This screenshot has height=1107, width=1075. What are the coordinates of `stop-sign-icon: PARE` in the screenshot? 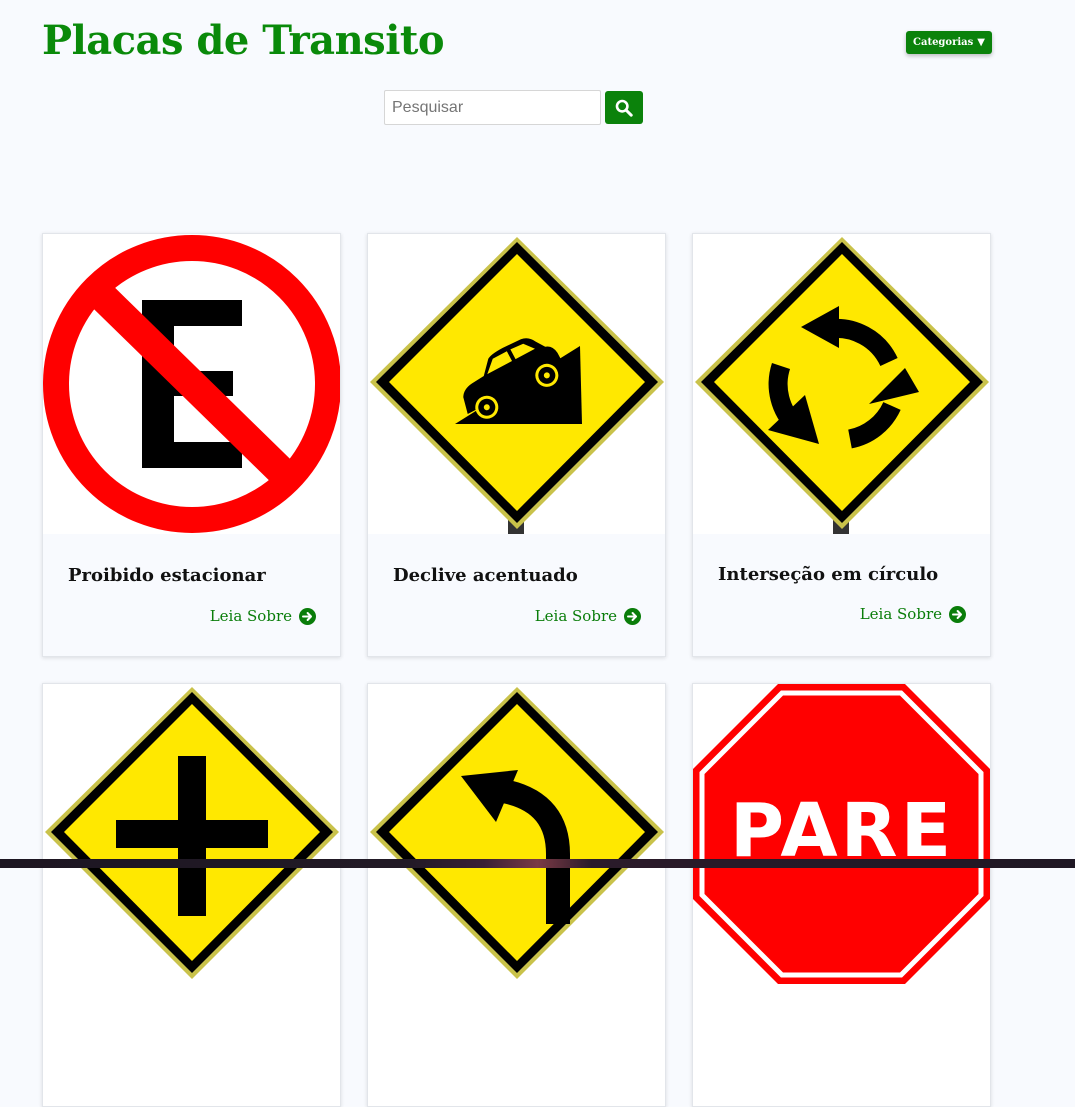 It's located at (841, 834).